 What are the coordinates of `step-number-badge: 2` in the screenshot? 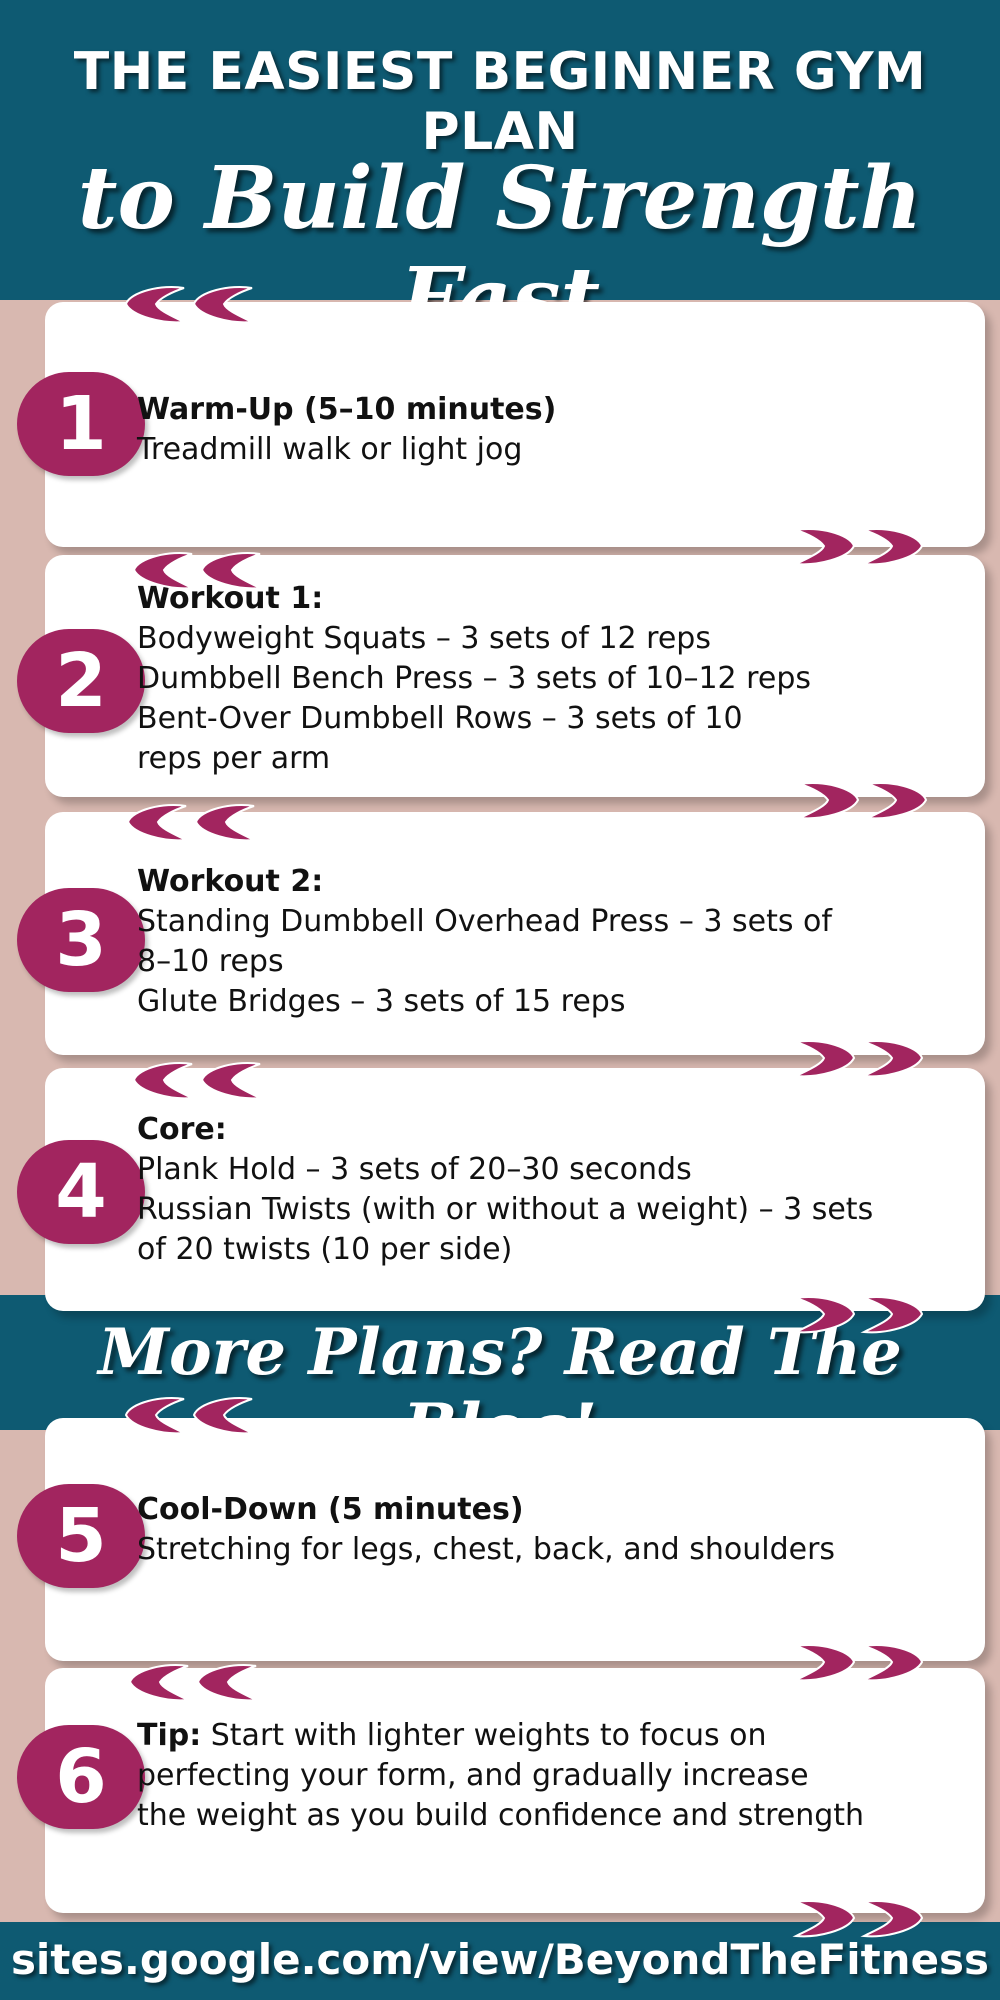 It's located at (81, 681).